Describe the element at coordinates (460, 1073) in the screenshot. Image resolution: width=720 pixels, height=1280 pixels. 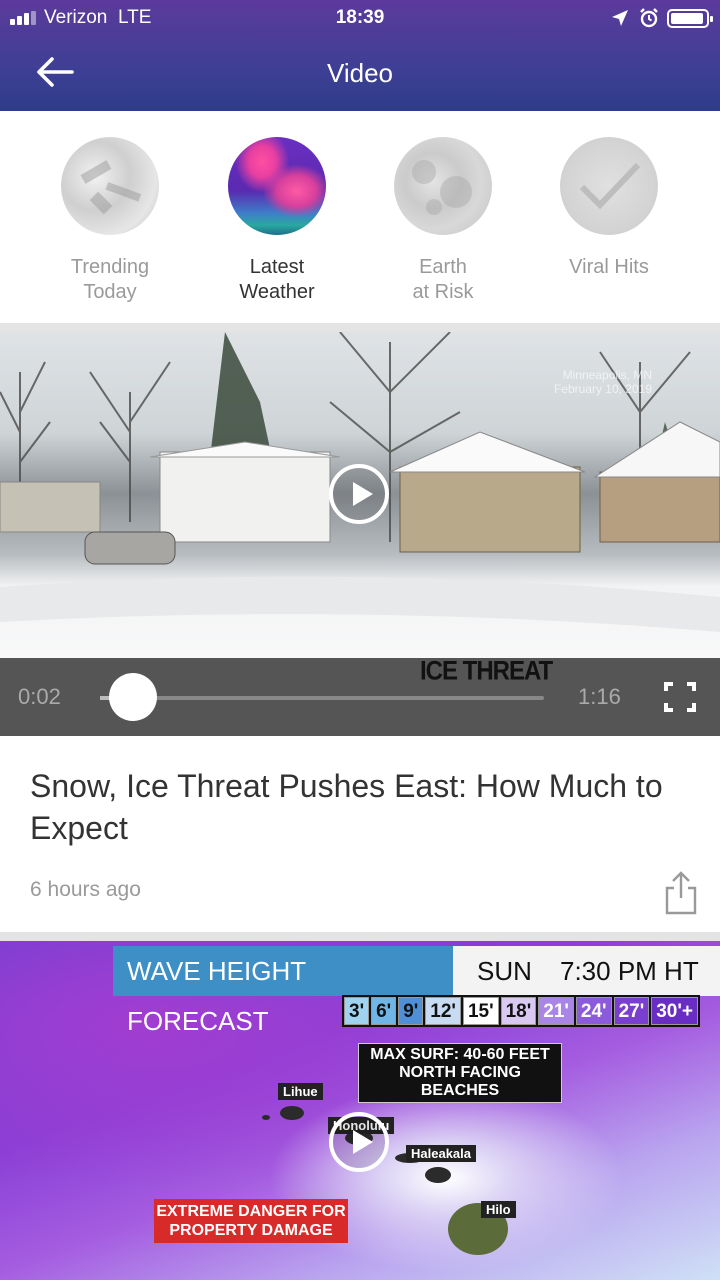
I see `max-surf-caption: MAX SURF: 40-60 FEET NORTH FACING BEACHES` at that location.